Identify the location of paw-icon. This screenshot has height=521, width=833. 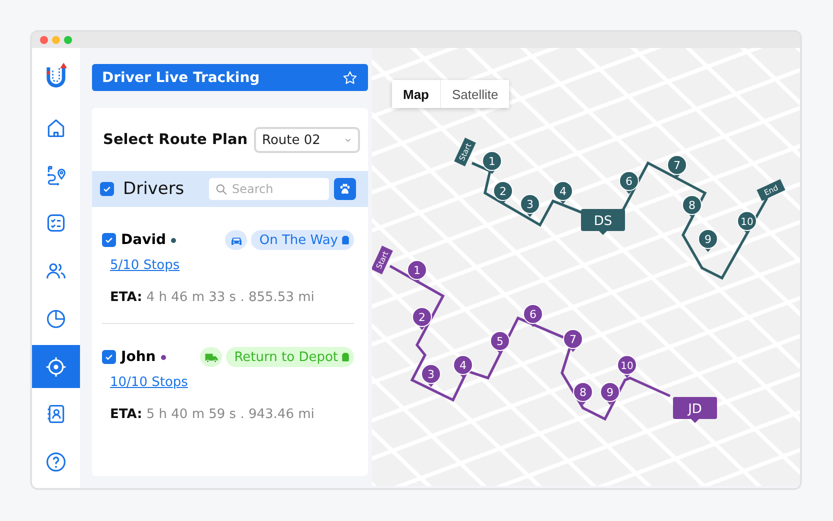
(345, 189).